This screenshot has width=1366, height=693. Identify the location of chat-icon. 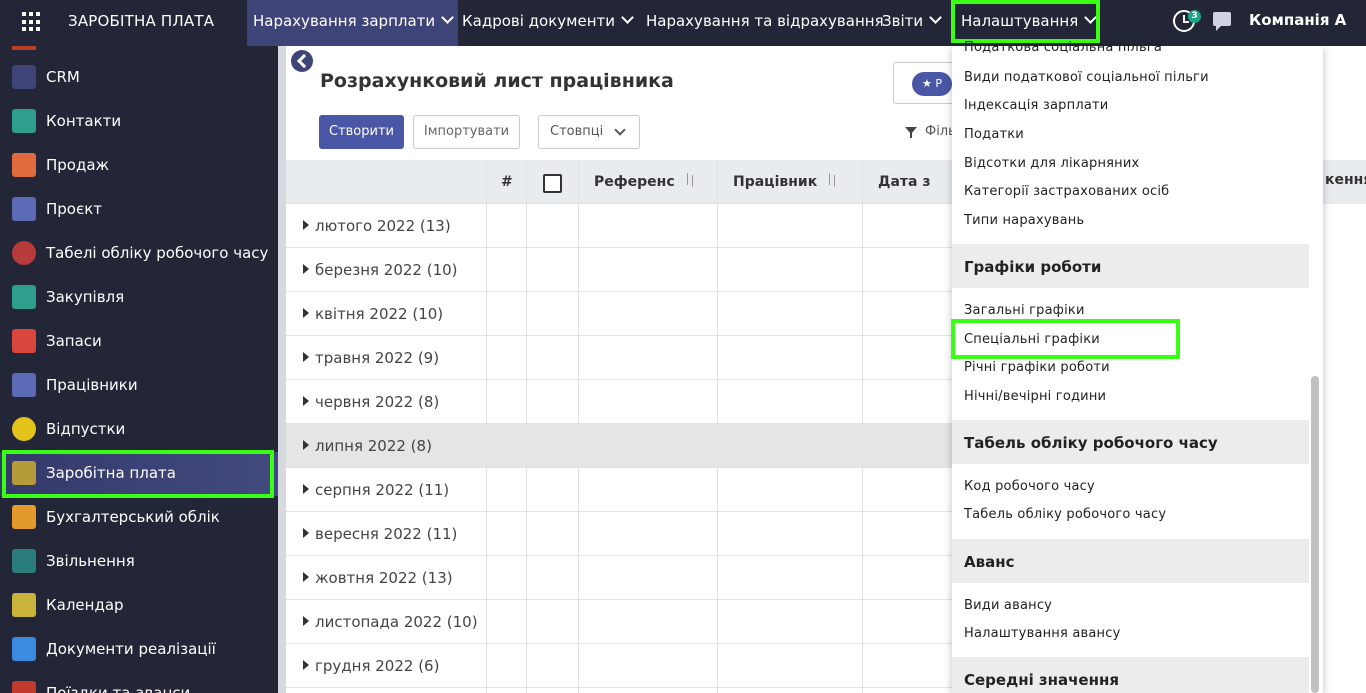
(1222, 21).